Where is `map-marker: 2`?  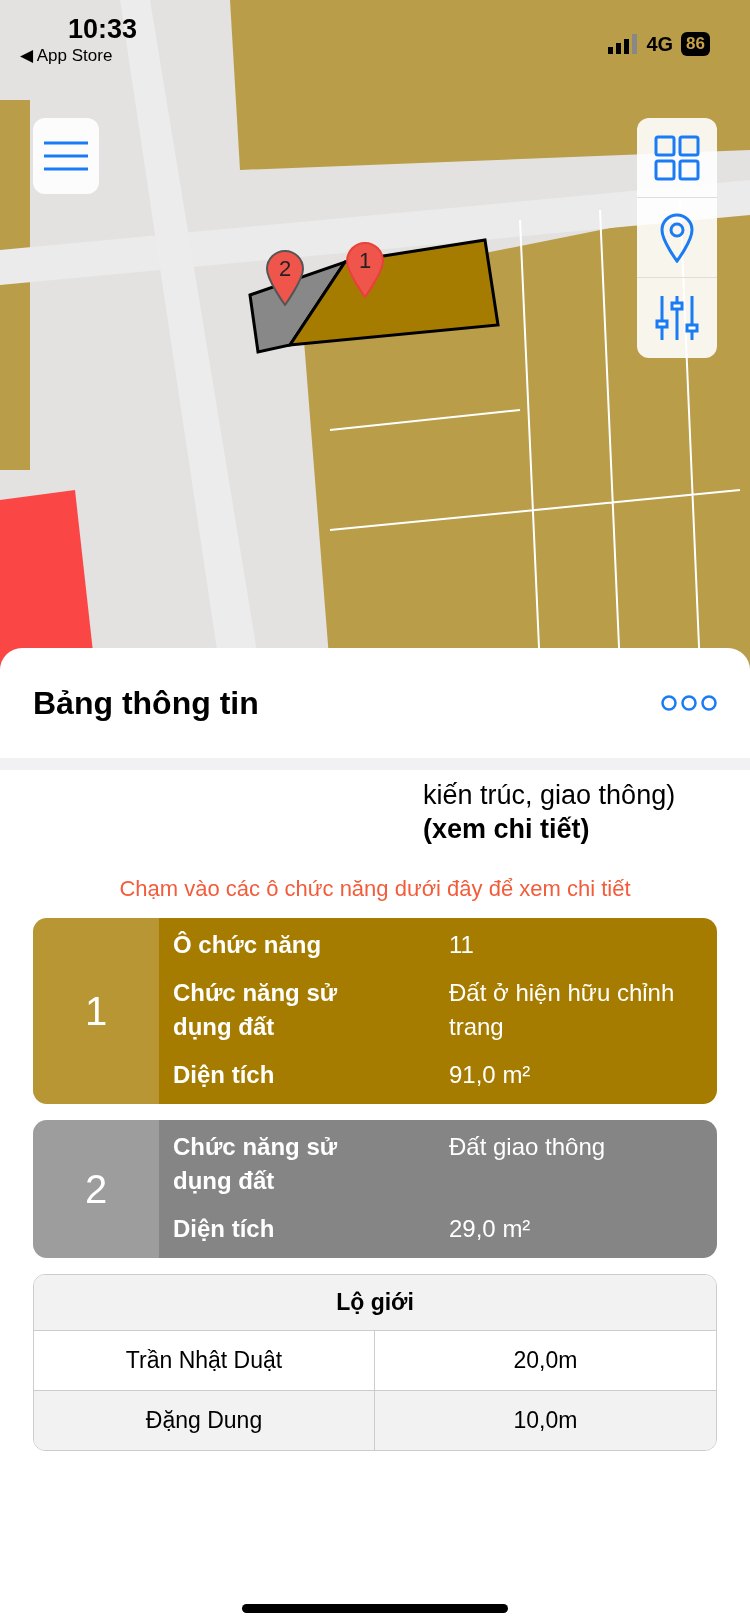
map-marker: 2 is located at coordinates (285, 278).